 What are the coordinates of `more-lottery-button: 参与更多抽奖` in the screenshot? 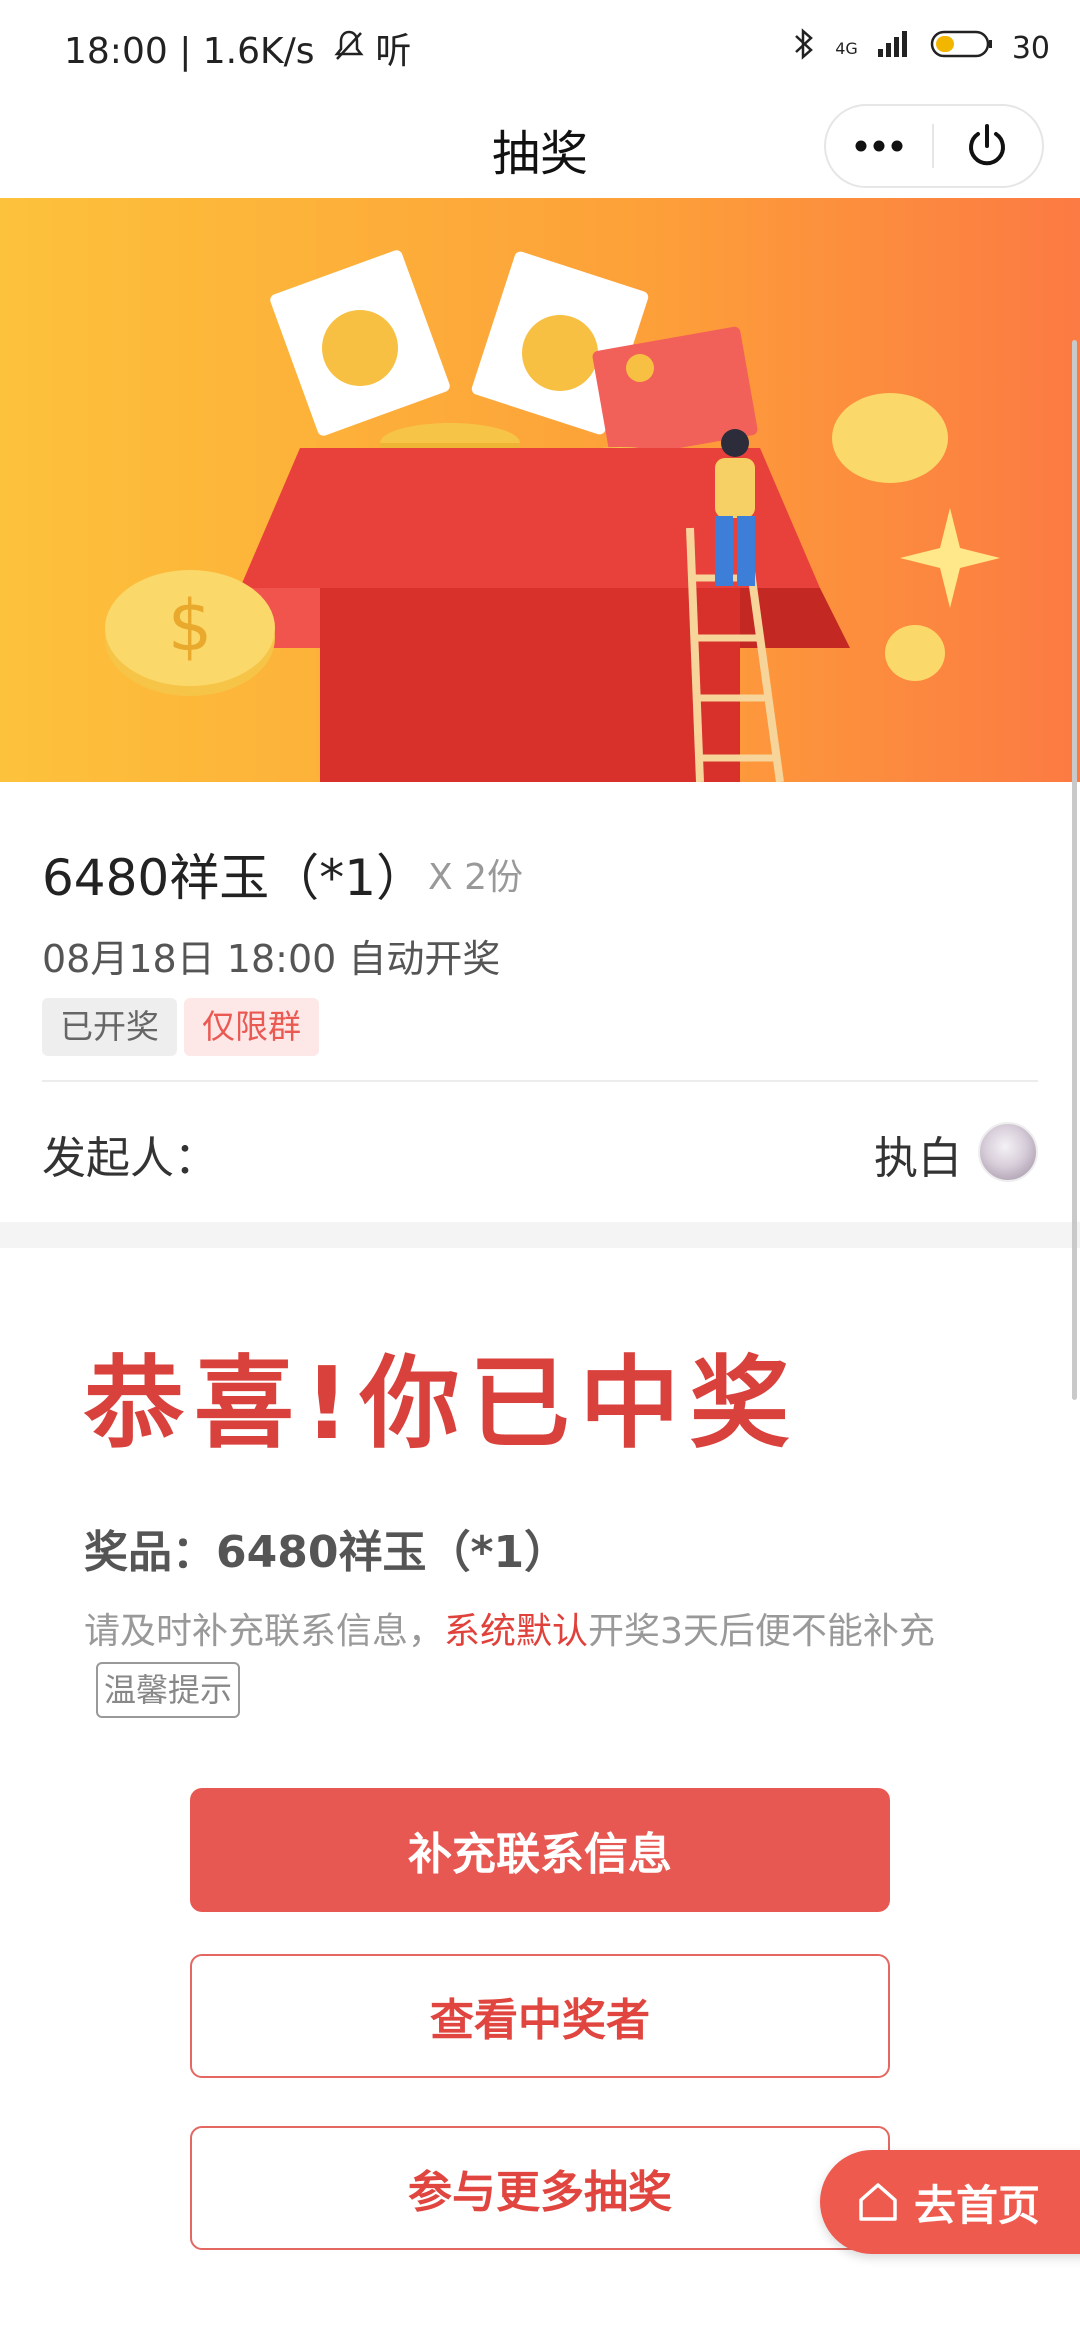 It's located at (540, 2188).